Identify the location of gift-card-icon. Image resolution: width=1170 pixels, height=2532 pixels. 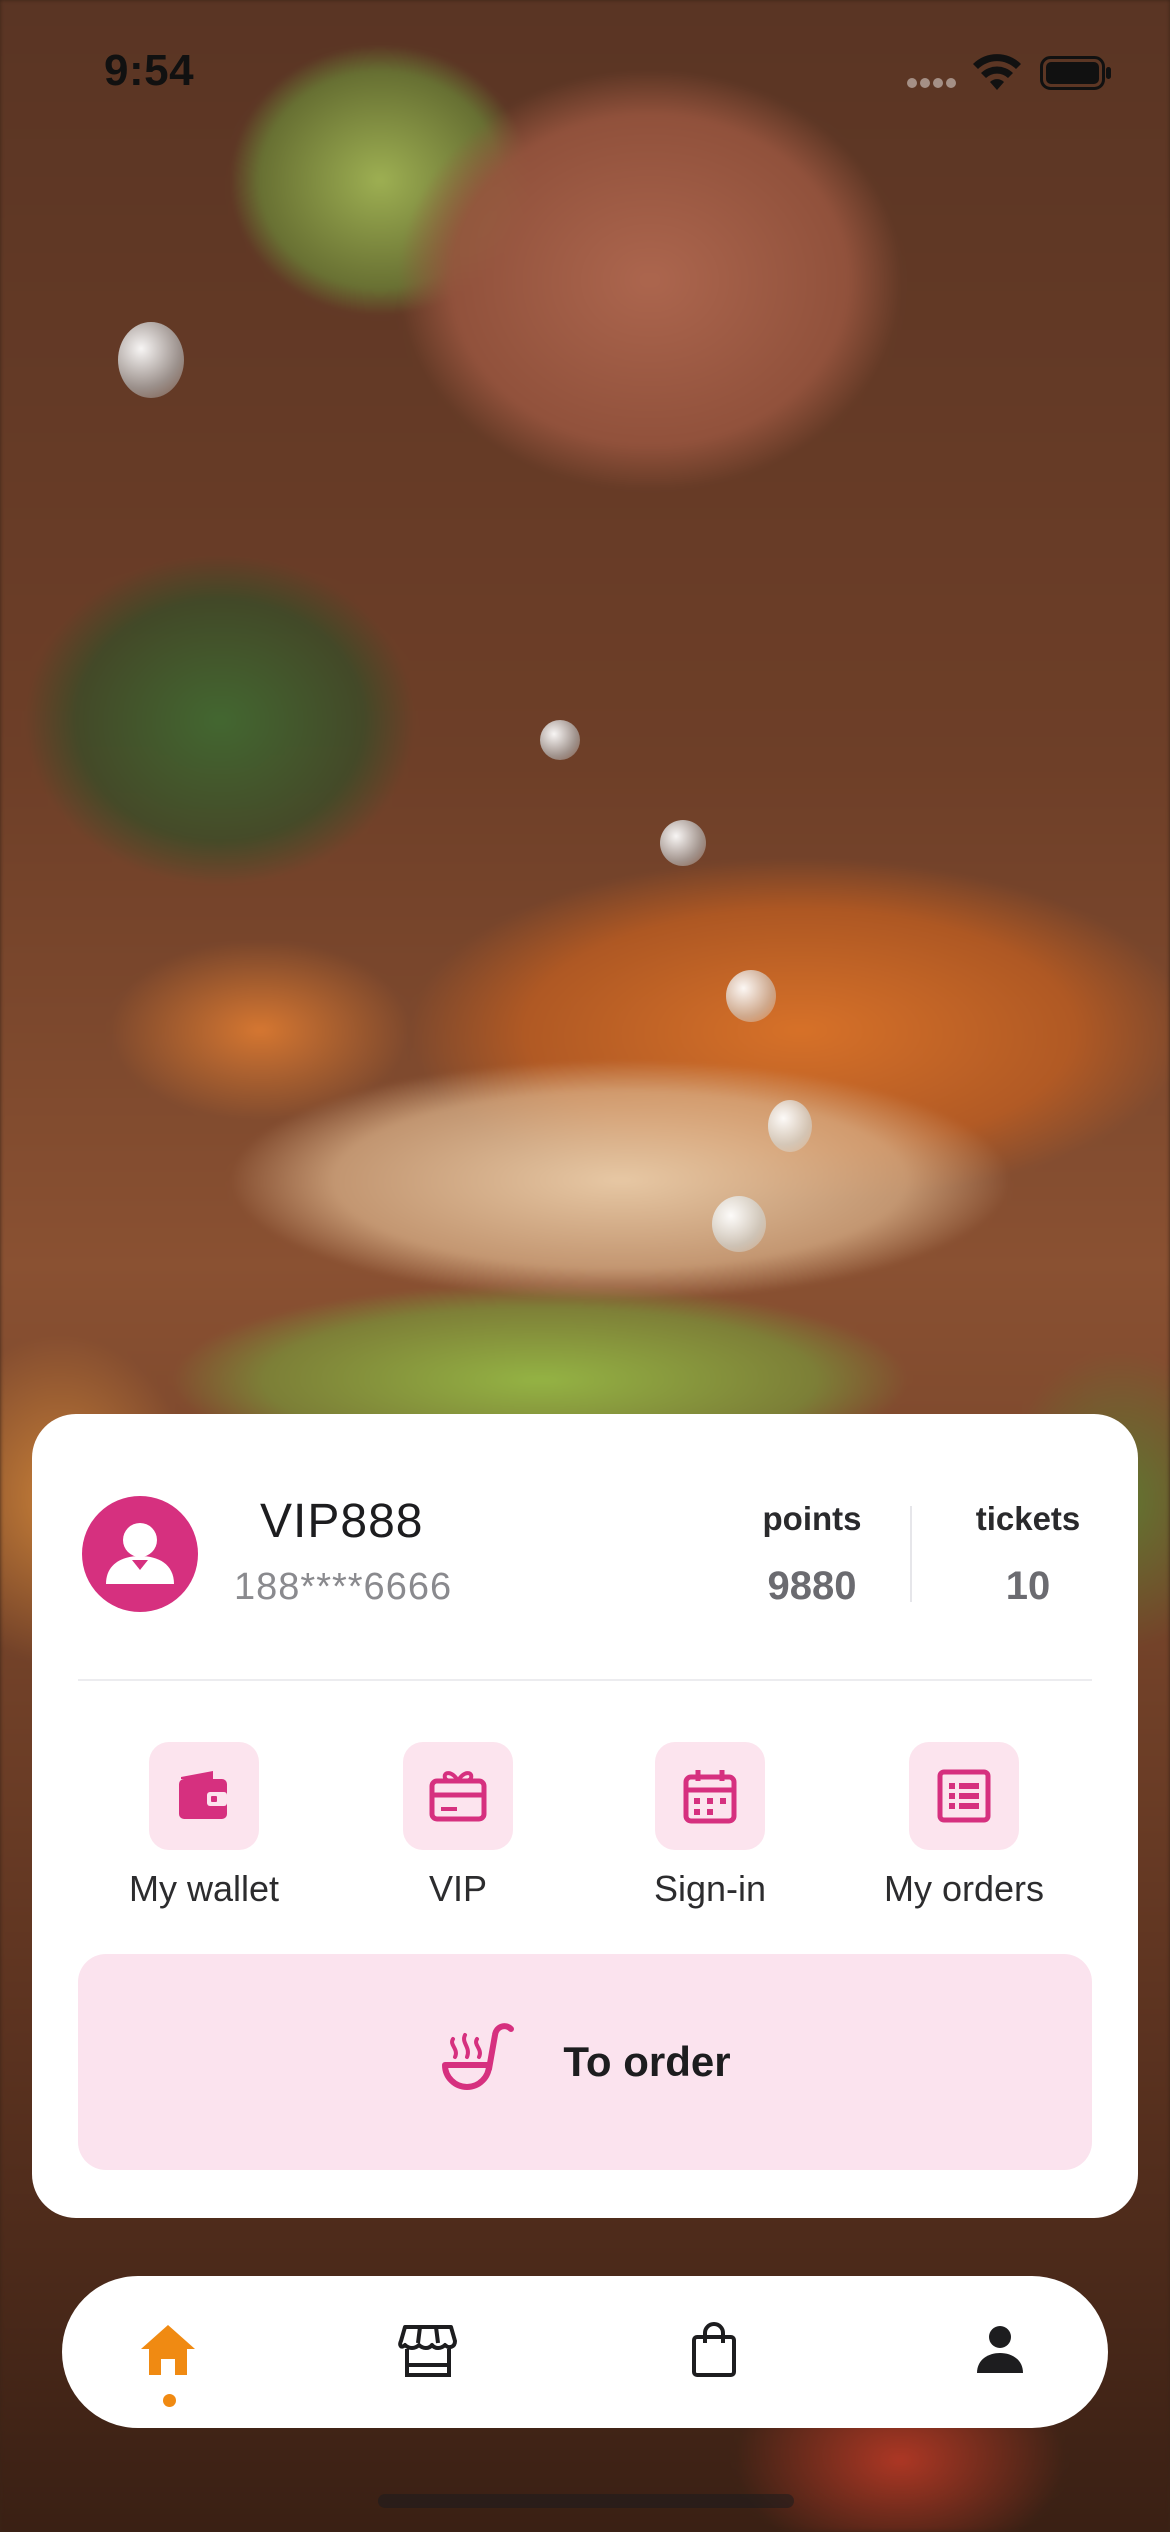
(458, 1796).